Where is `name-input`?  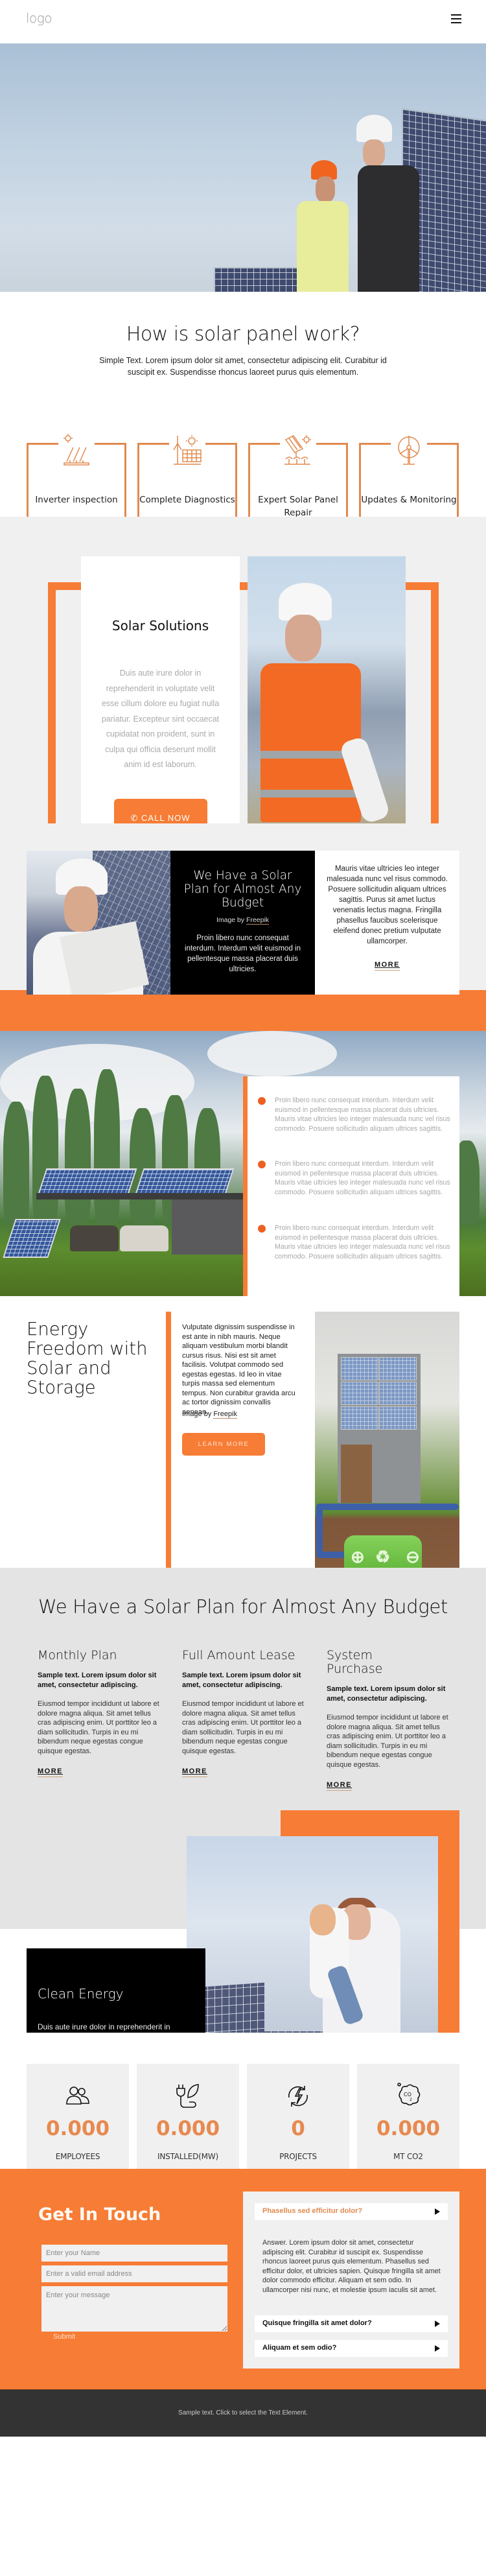
name-input is located at coordinates (134, 2253).